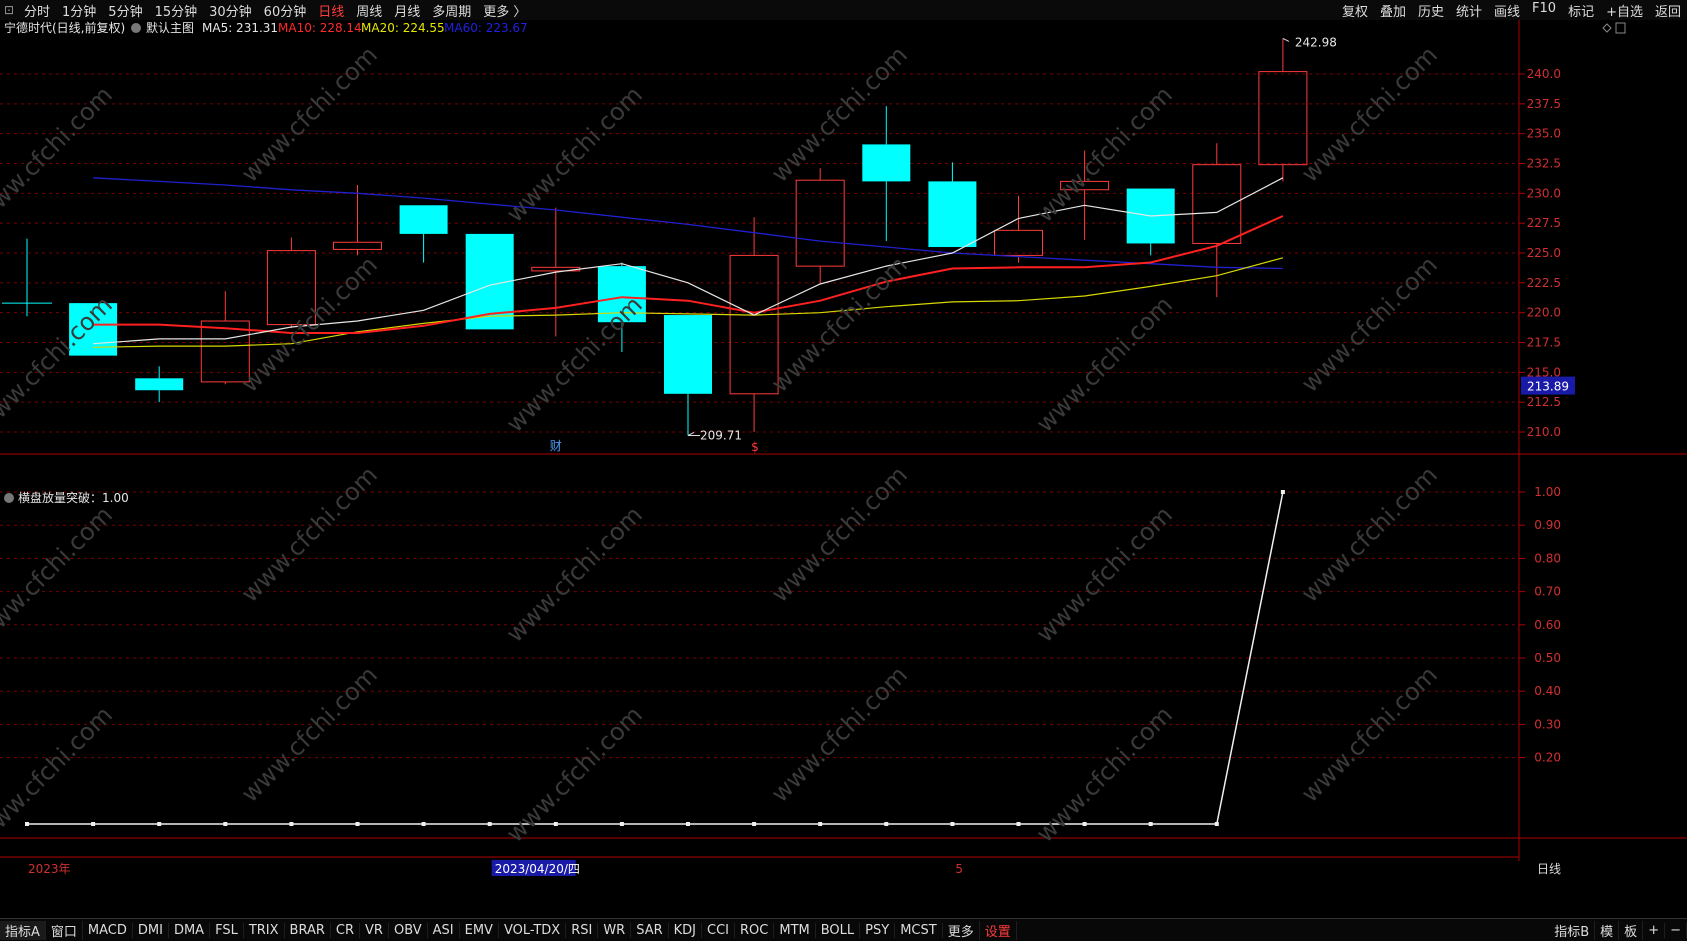 This screenshot has width=1687, height=941. Describe the element at coordinates (721, 435) in the screenshot. I see `low-label: 209.71` at that location.